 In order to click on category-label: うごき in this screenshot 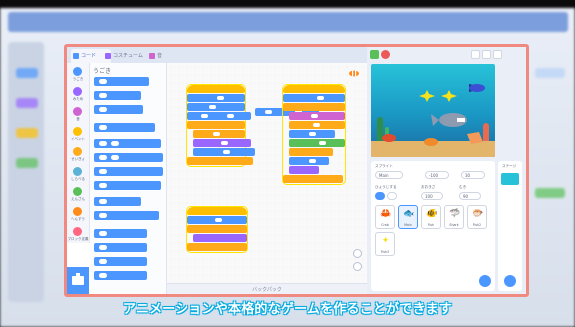, I will do `click(78, 79)`.